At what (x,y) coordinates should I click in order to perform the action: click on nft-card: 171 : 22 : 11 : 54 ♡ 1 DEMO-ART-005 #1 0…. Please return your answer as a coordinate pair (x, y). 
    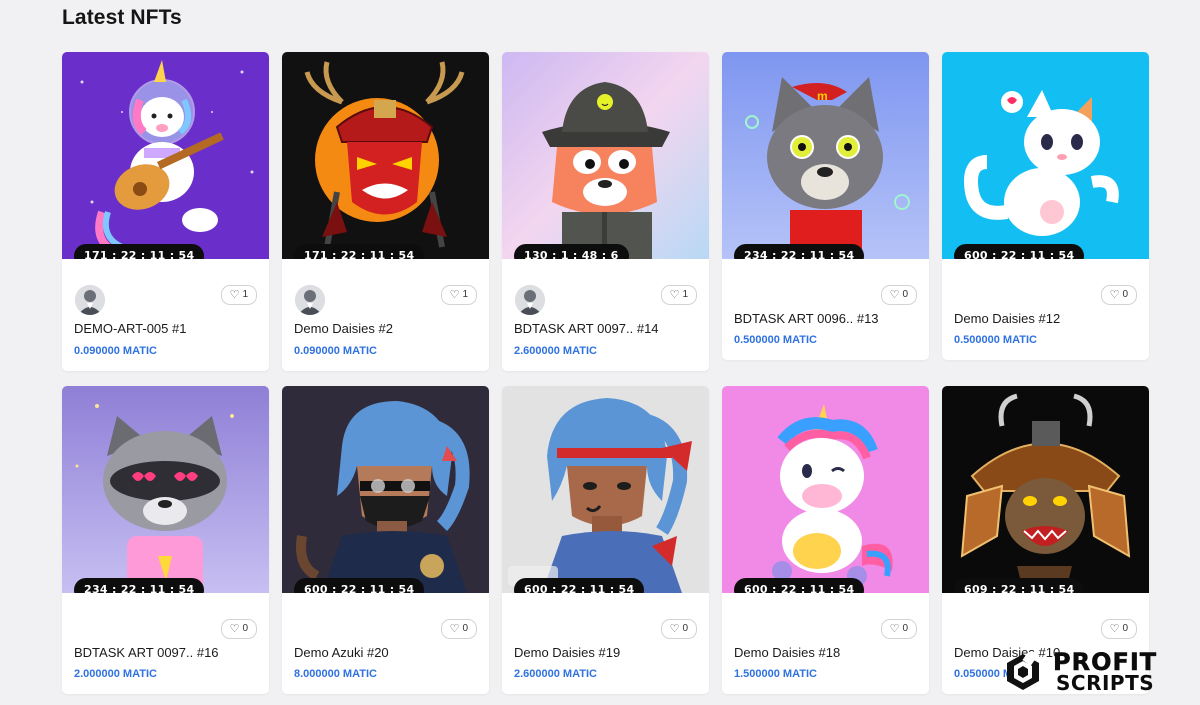
    Looking at the image, I should click on (165, 211).